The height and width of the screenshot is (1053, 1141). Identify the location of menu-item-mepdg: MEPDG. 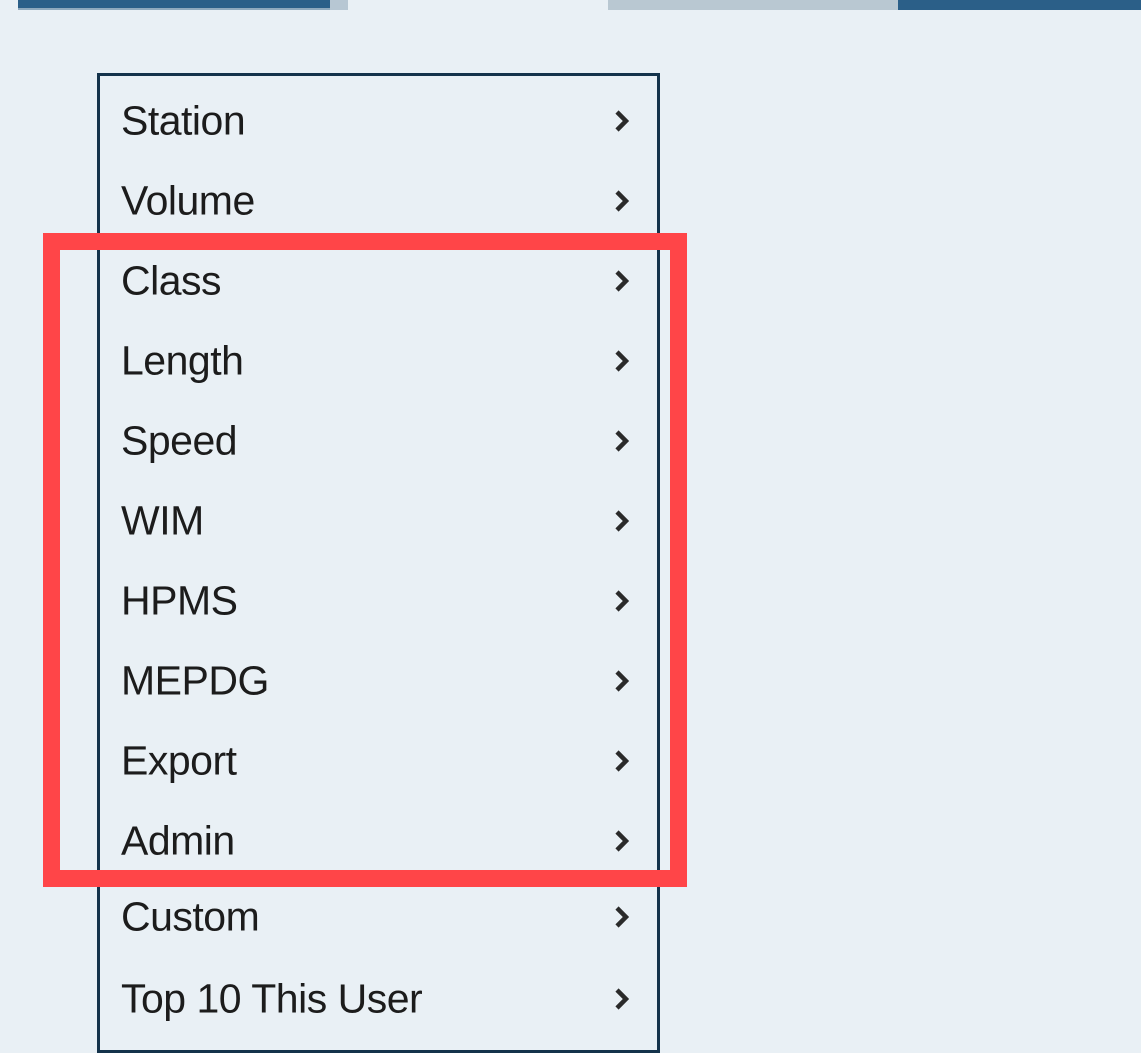
(378, 681).